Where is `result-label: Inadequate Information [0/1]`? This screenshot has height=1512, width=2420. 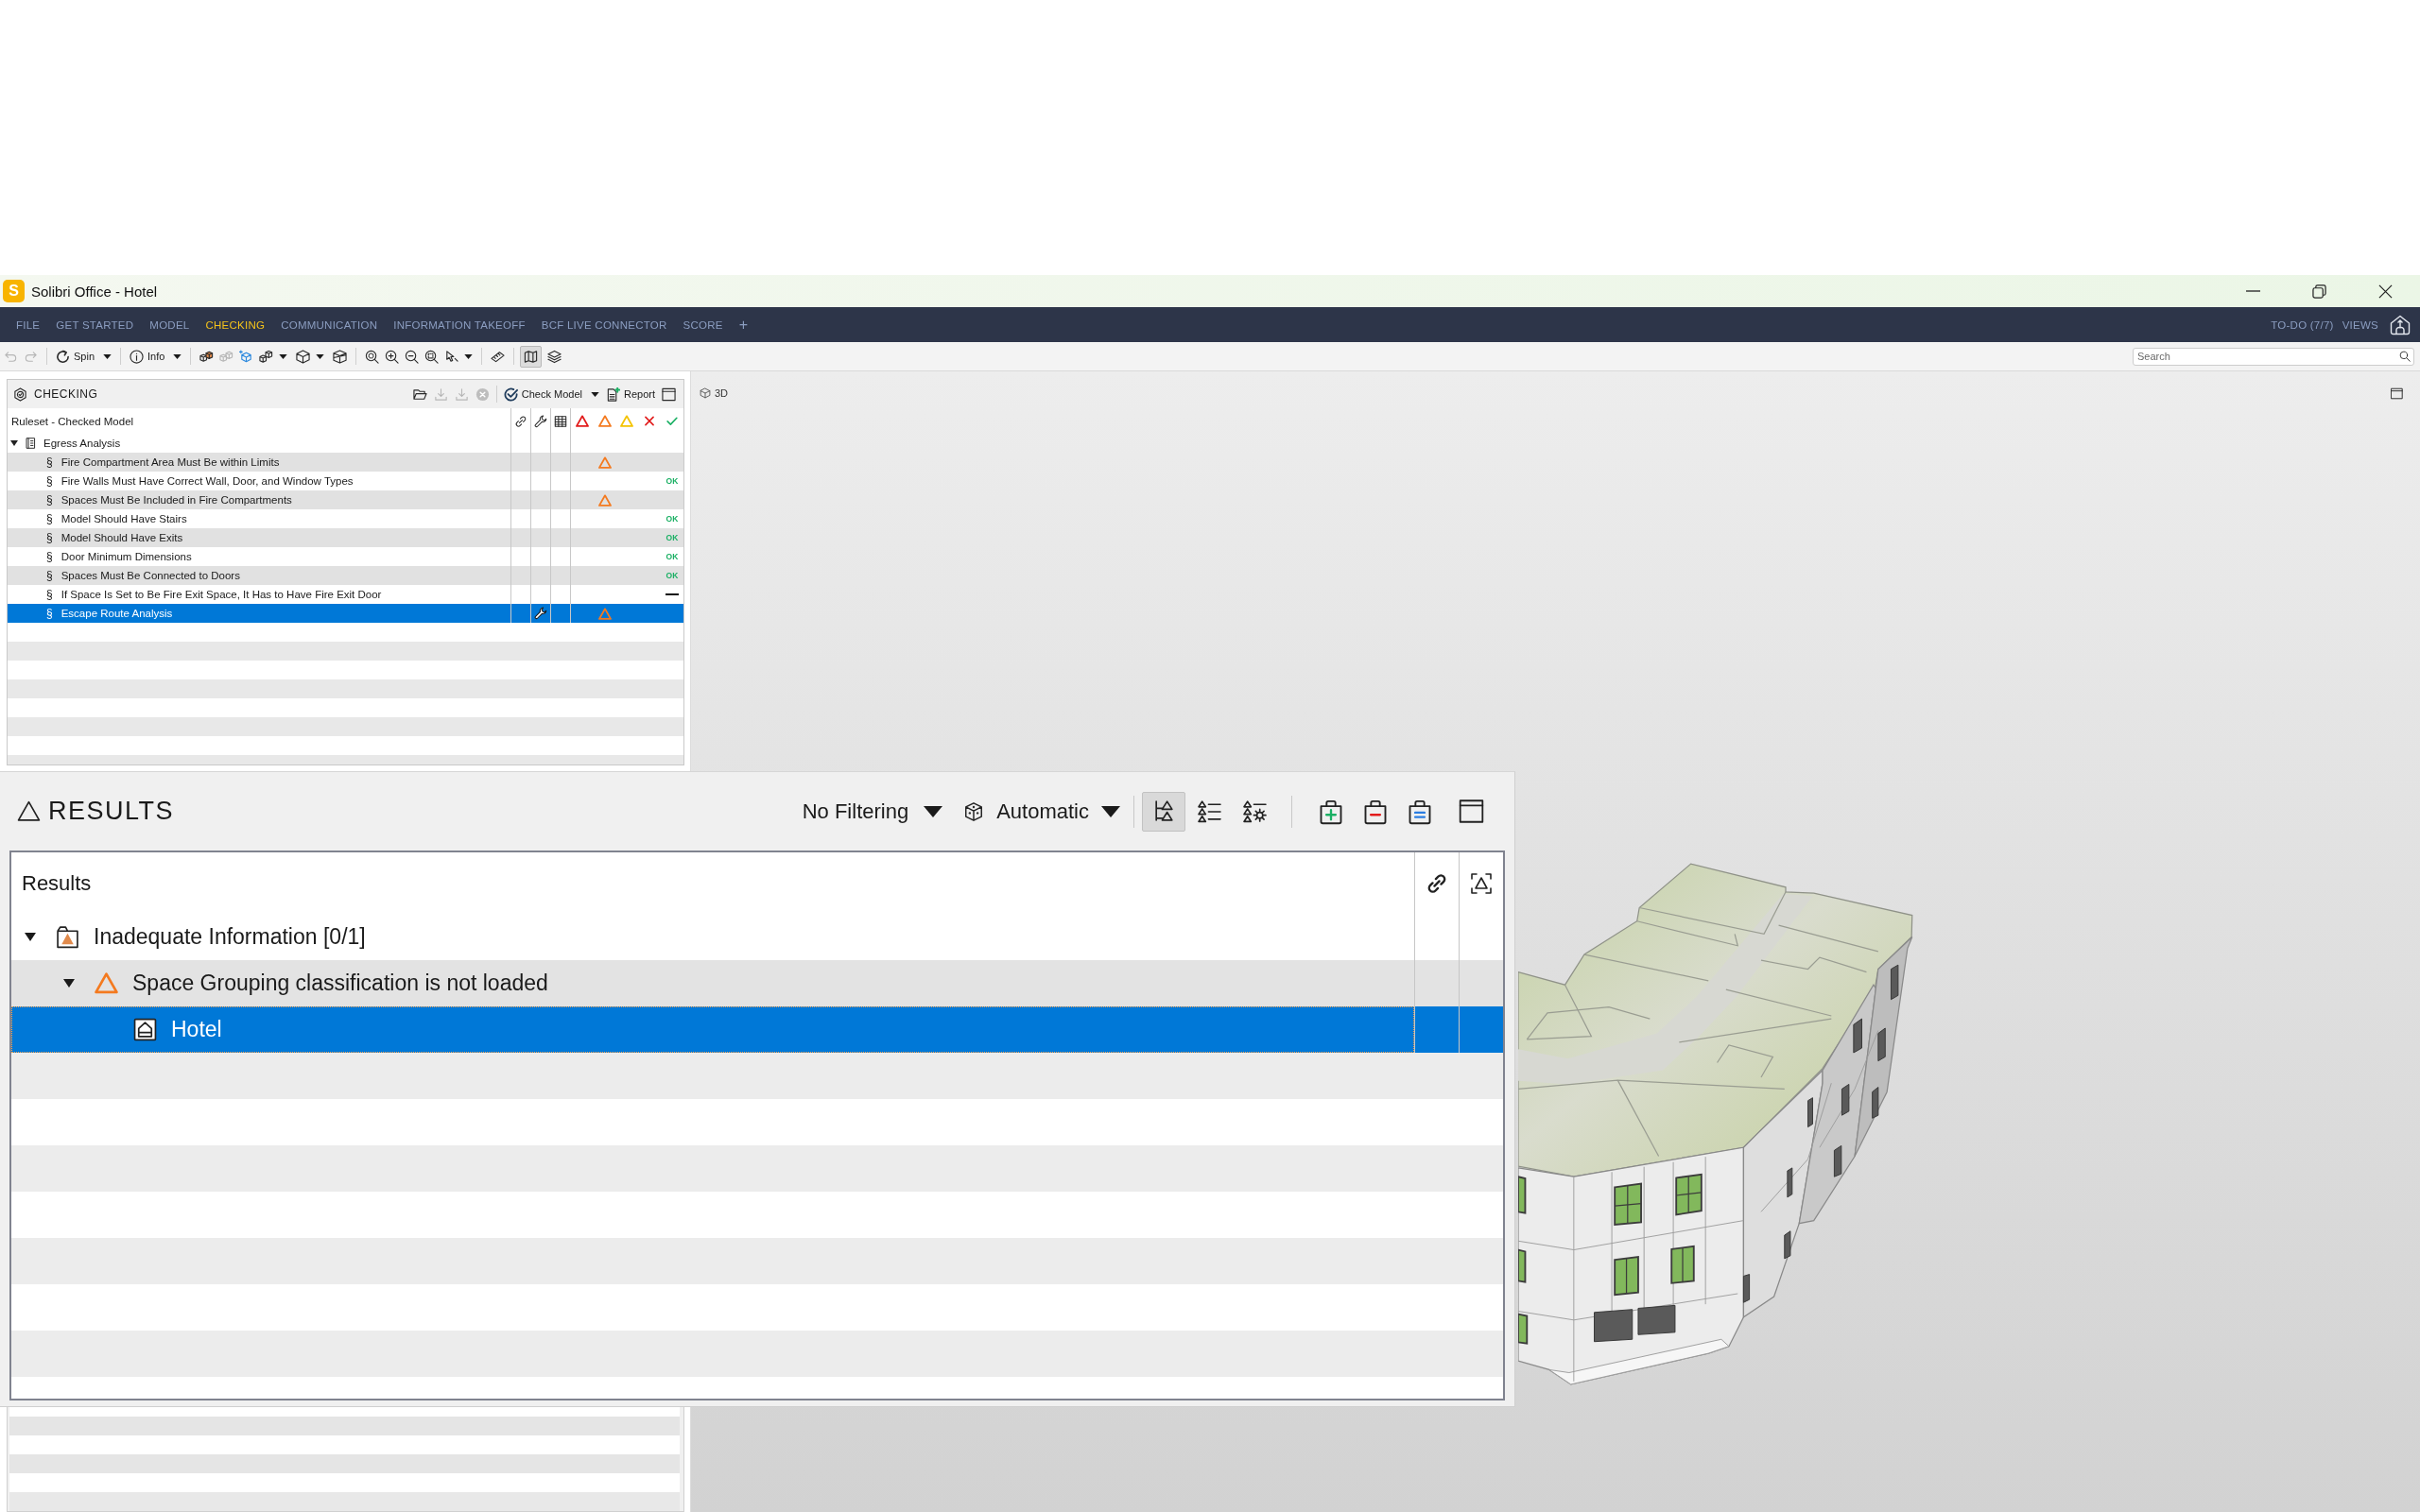 result-label: Inadequate Information [0/1] is located at coordinates (230, 937).